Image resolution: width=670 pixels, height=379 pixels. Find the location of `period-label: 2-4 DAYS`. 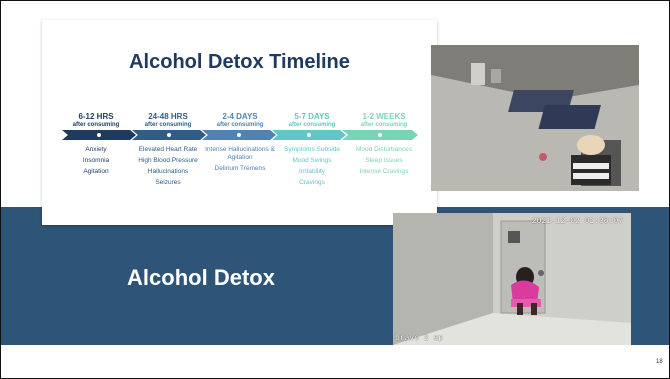

period-label: 2-4 DAYS is located at coordinates (240, 116).